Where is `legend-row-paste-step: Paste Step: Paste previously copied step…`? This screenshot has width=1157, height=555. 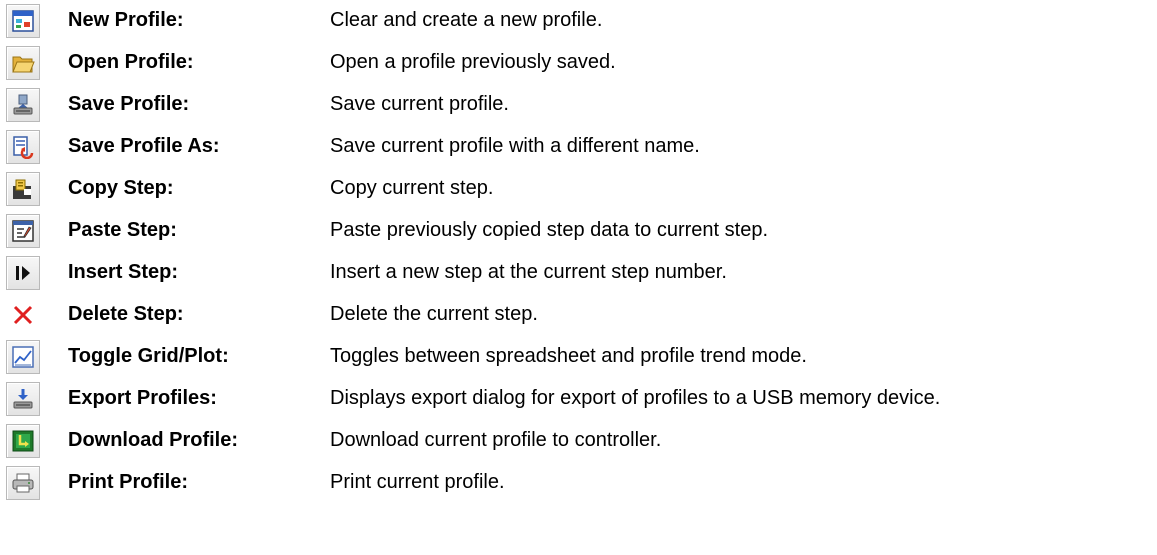
legend-row-paste-step: Paste Step: Paste previously copied step… is located at coordinates (578, 231).